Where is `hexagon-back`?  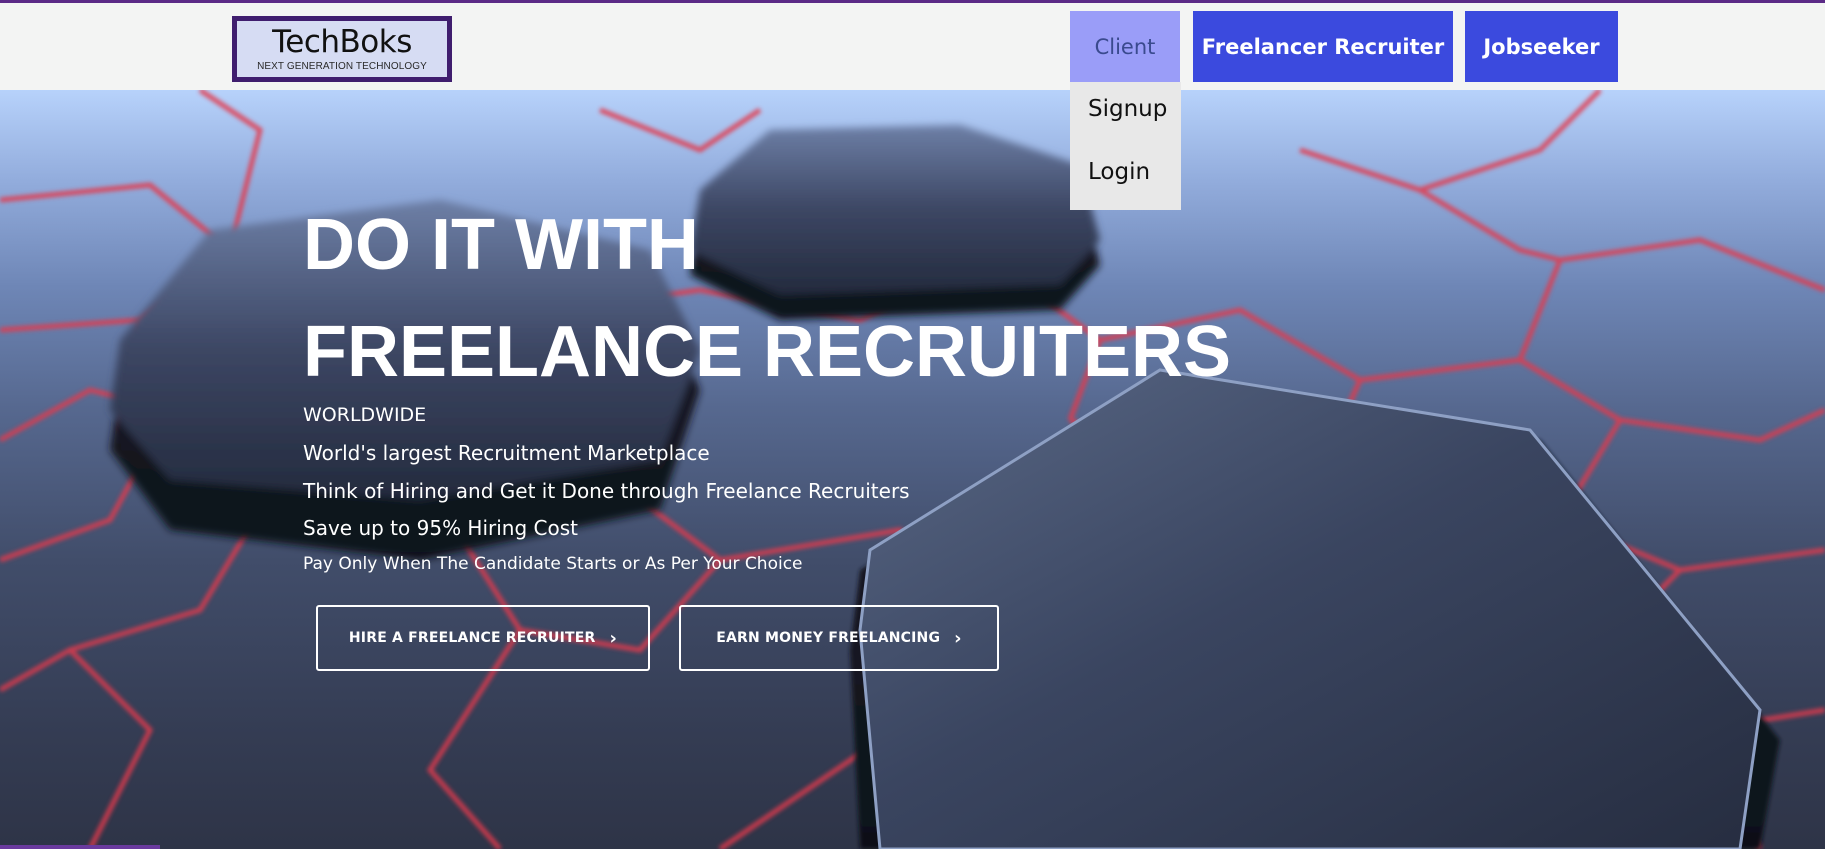 hexagon-back is located at coordinates (895, 222).